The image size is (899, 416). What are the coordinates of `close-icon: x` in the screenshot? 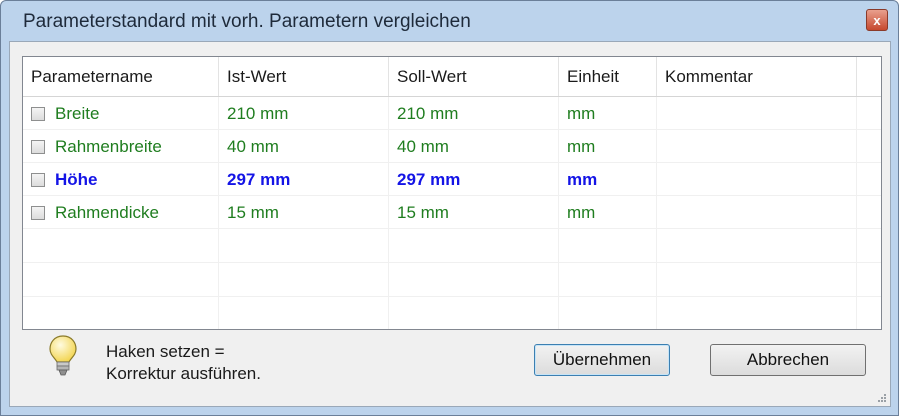 It's located at (877, 20).